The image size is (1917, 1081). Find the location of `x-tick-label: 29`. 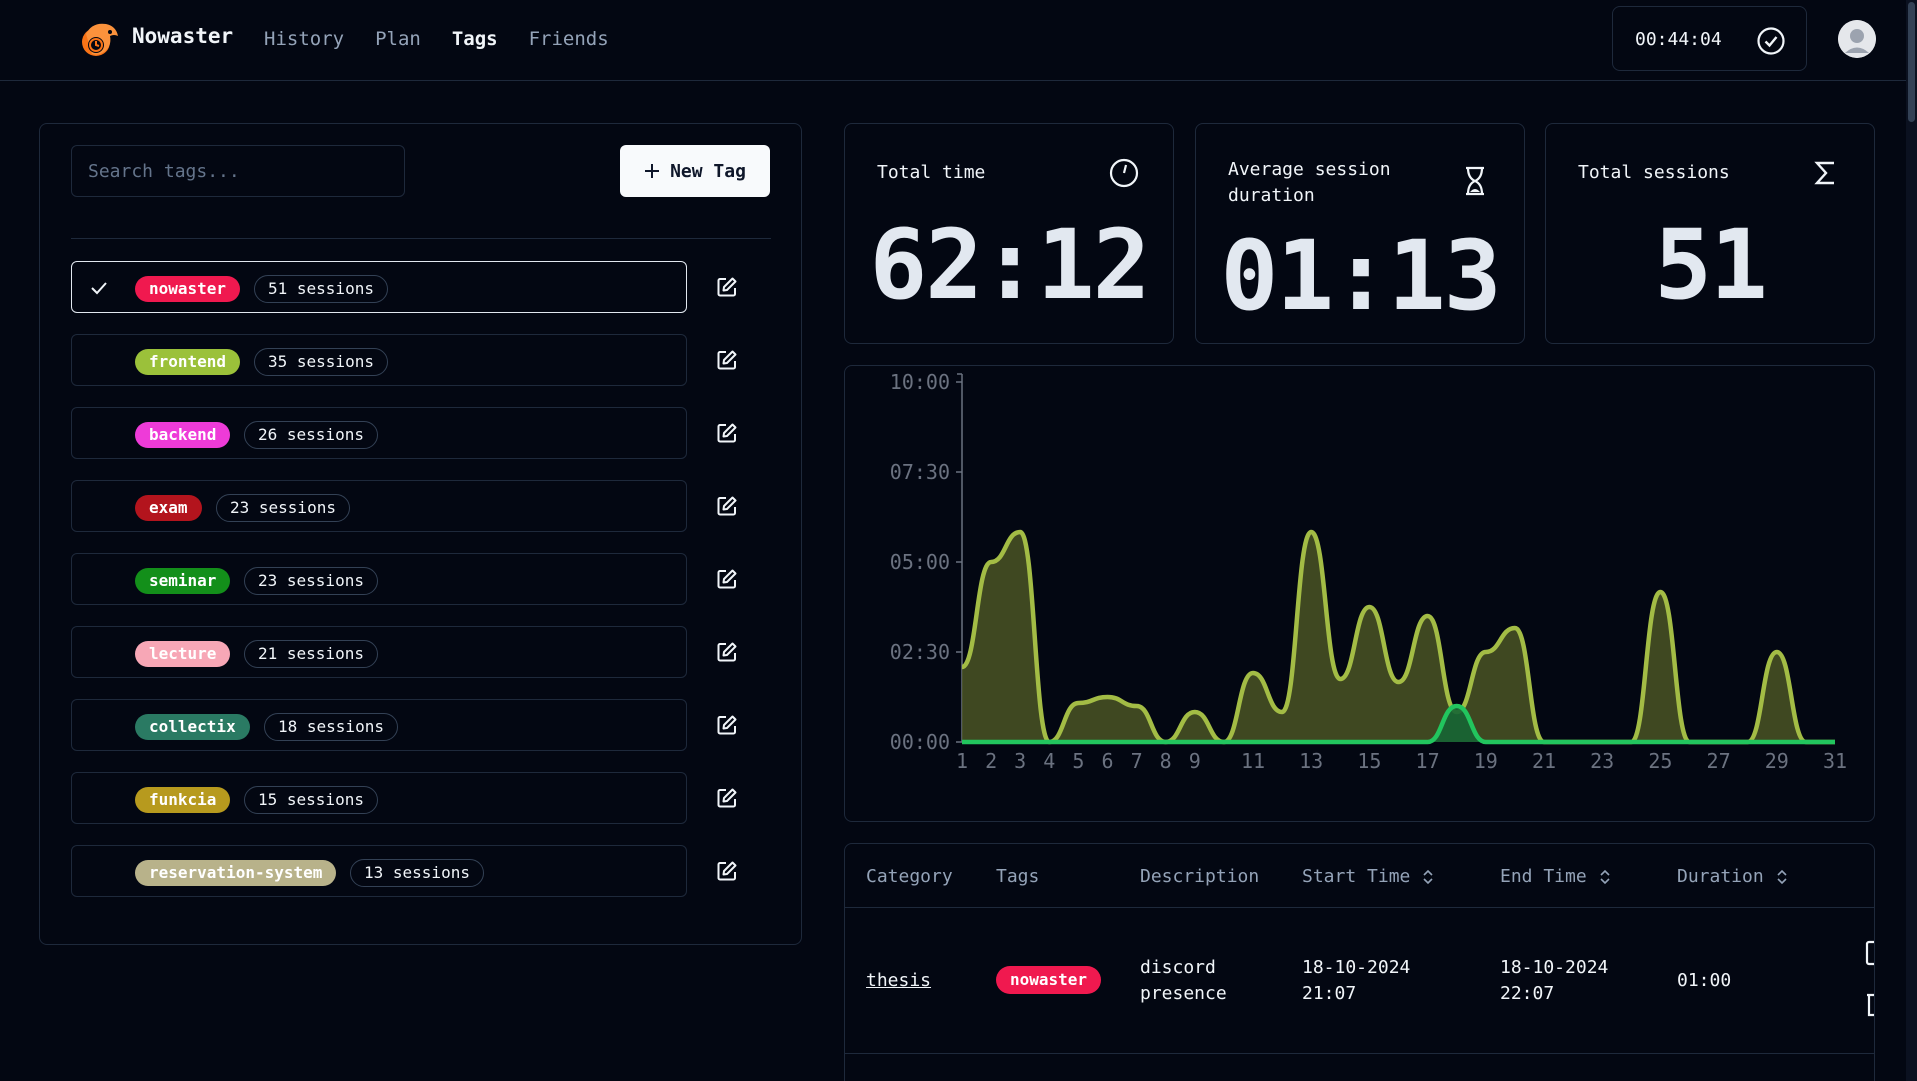

x-tick-label: 29 is located at coordinates (1777, 761).